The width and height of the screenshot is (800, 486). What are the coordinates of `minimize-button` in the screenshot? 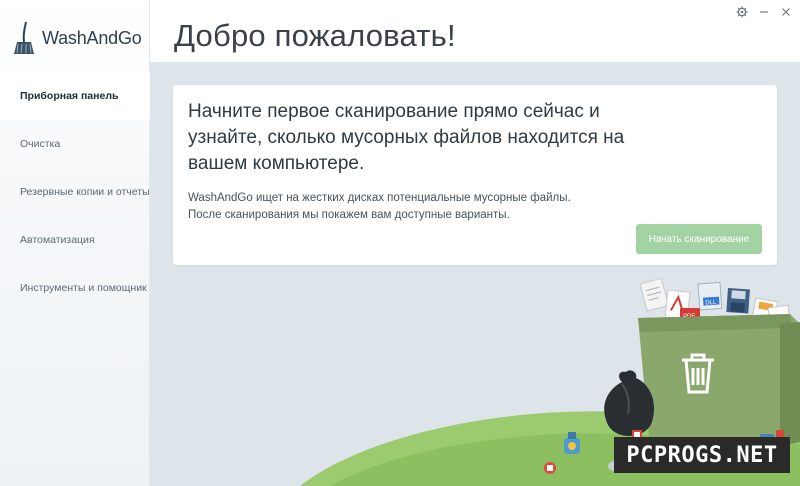 It's located at (764, 12).